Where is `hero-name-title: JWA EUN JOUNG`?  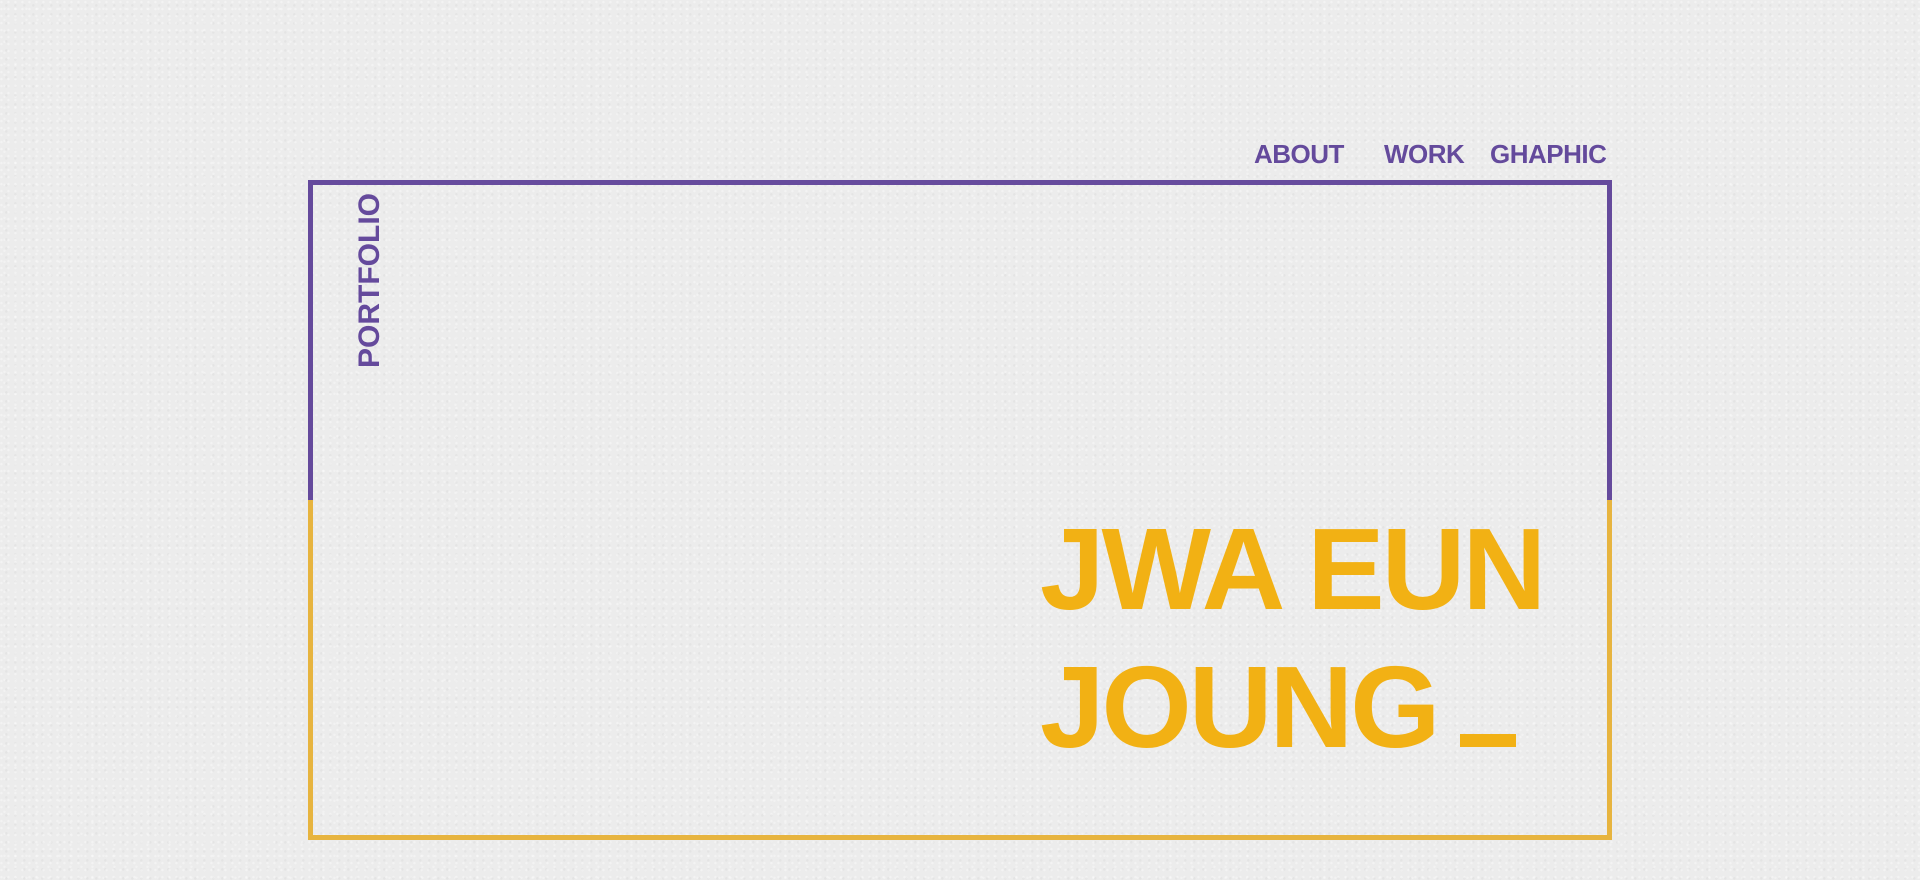
hero-name-title: JWA EUN JOUNG is located at coordinates (1310, 636).